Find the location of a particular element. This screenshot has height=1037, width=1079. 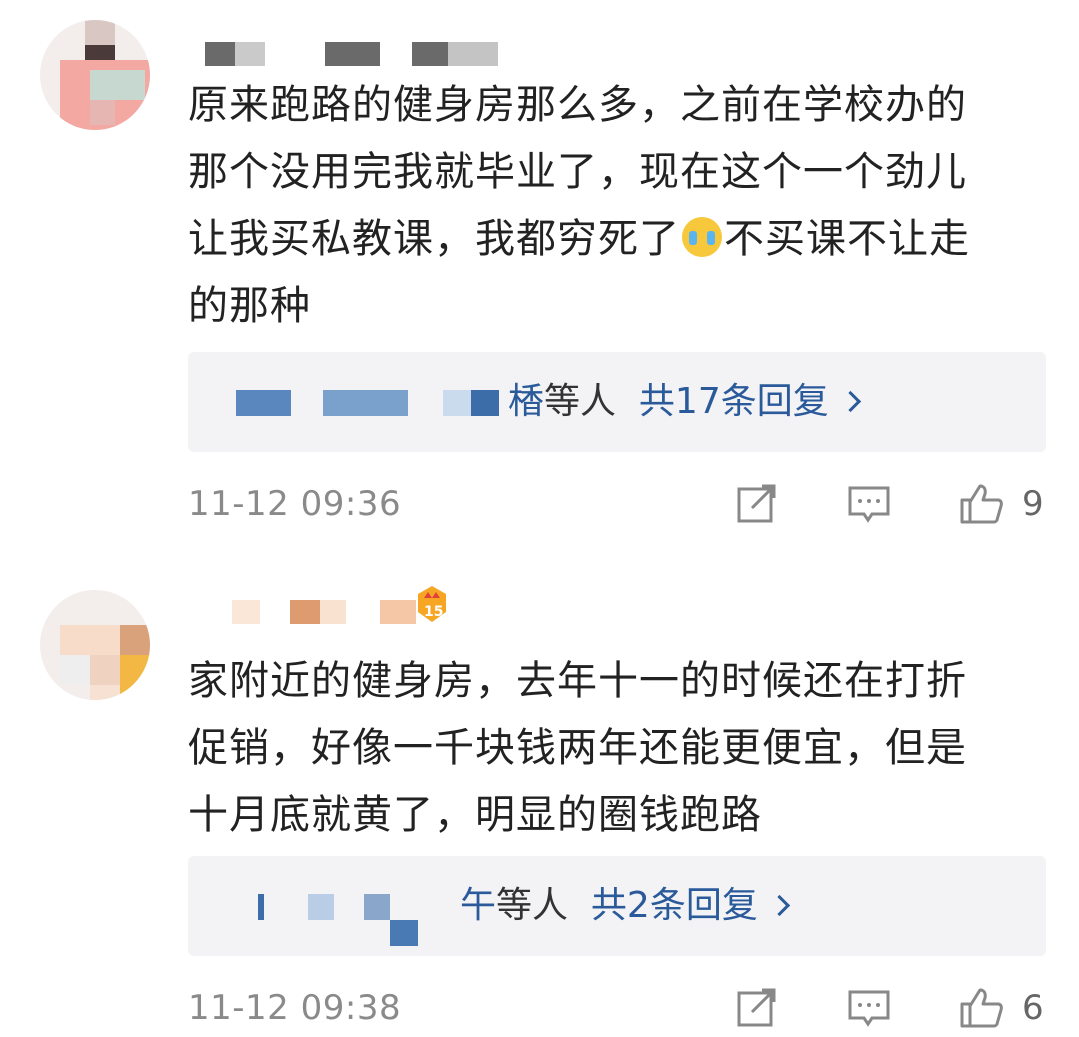

reply-name-fragment: 午 is located at coordinates (478, 905).